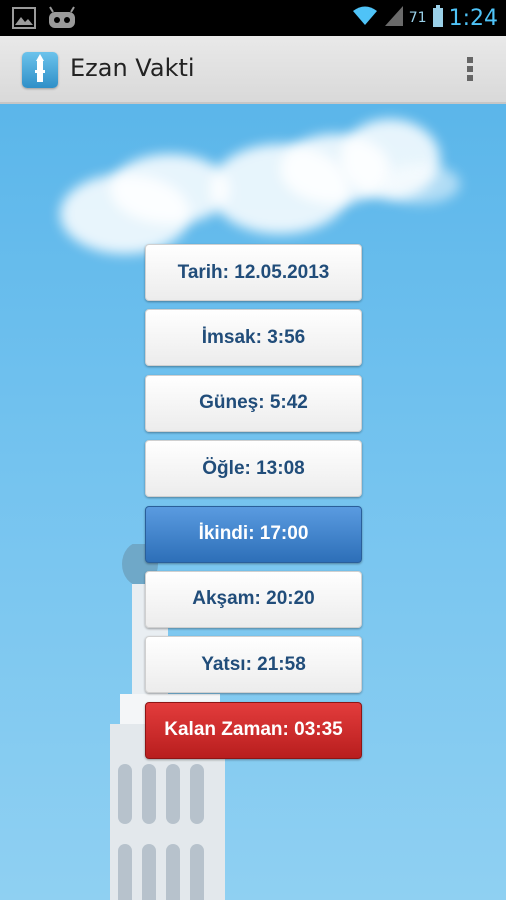 Image resolution: width=506 pixels, height=900 pixels. Describe the element at coordinates (365, 18) in the screenshot. I see `wifi-icon` at that location.